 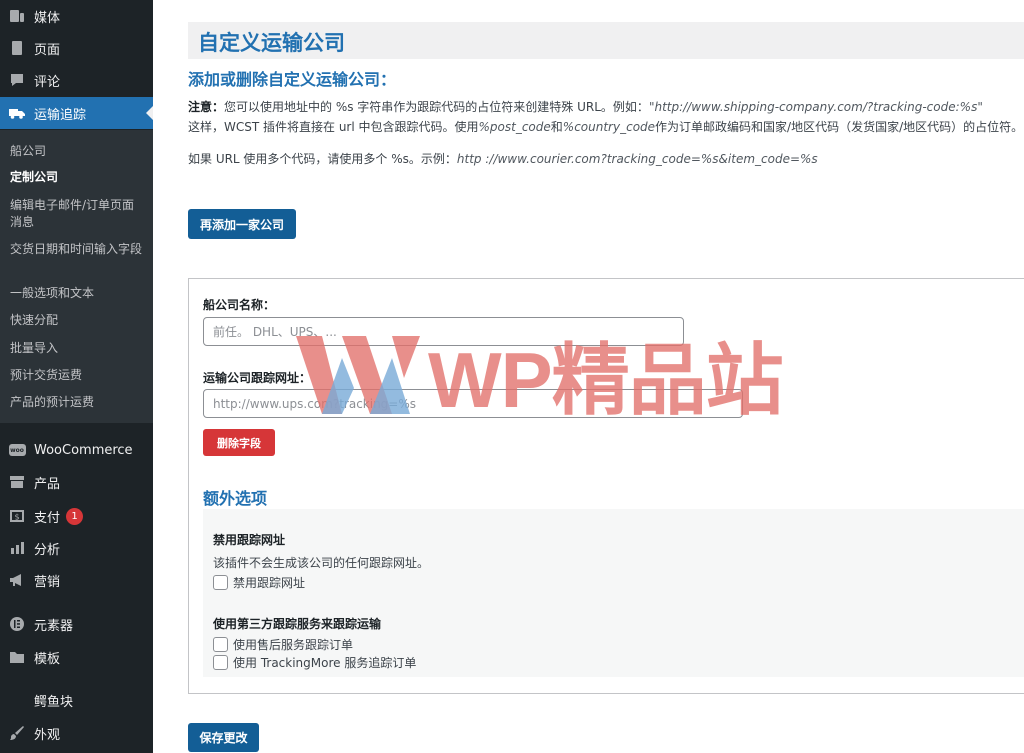 I want to click on submenu-estimated-shipping: 预计交货运费, so click(x=78, y=375).